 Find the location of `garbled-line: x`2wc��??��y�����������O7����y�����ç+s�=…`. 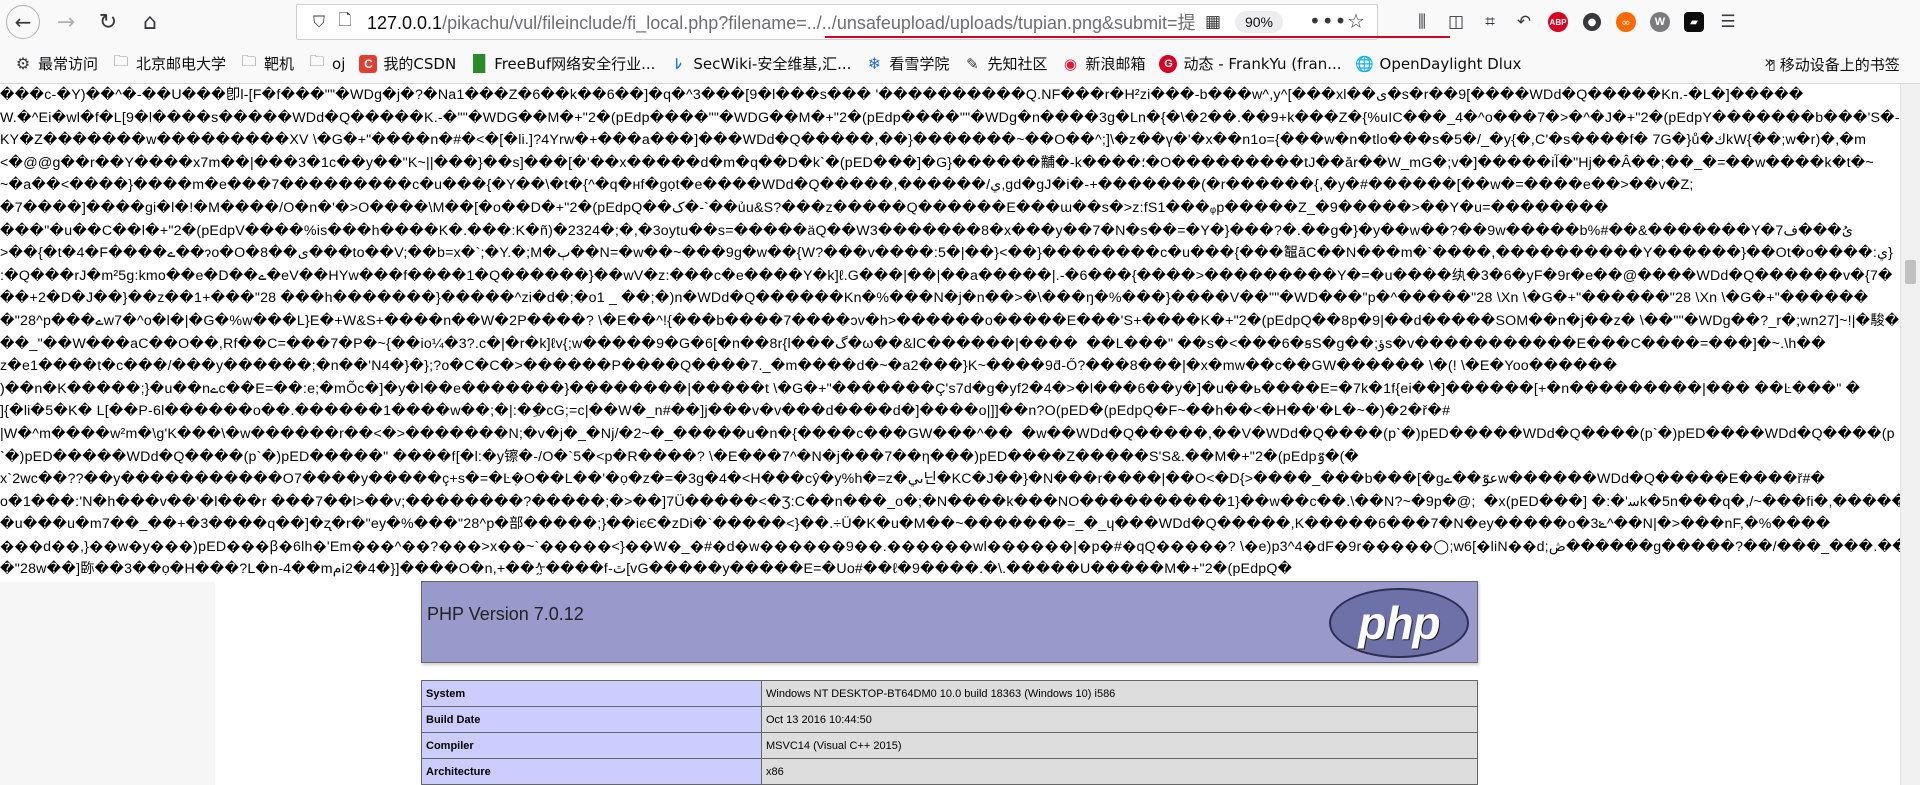

garbled-line: x`2wc��??��y�����������O7����y�����ç+s�=… is located at coordinates (913, 479).